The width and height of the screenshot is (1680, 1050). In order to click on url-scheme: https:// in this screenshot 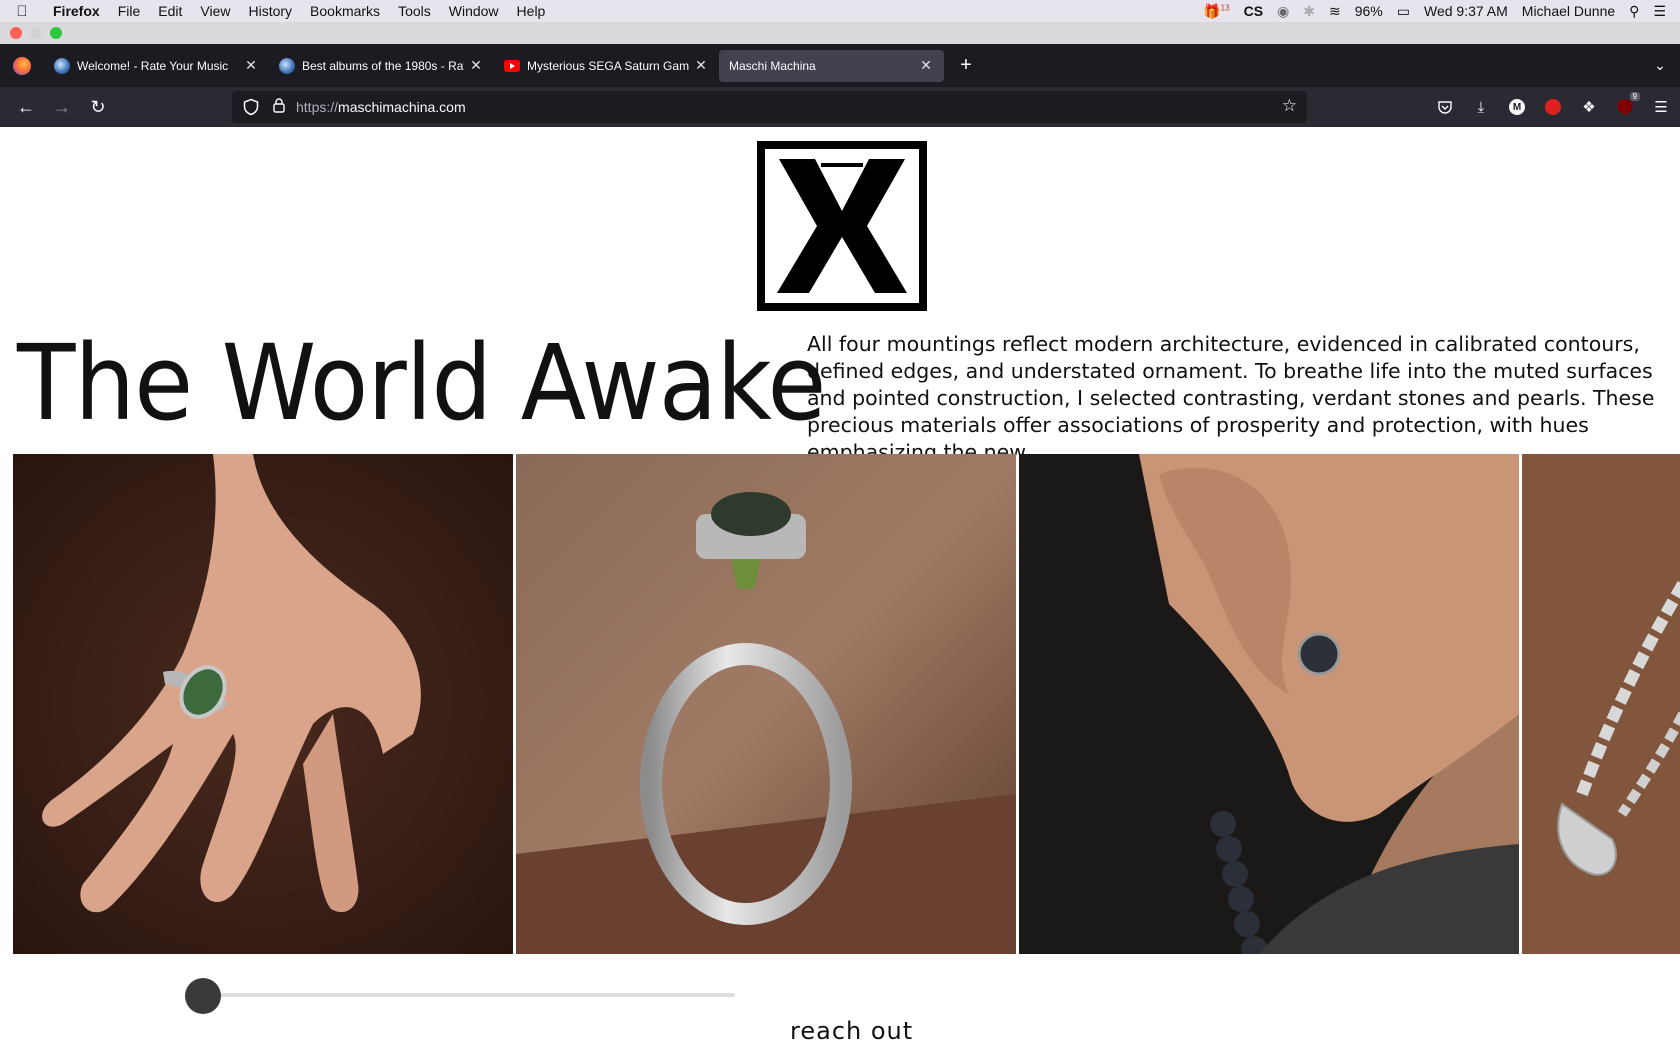, I will do `click(317, 107)`.